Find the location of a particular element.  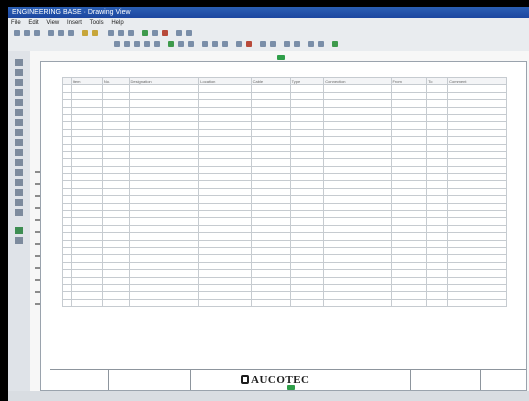

select-icon is located at coordinates (117, 44).